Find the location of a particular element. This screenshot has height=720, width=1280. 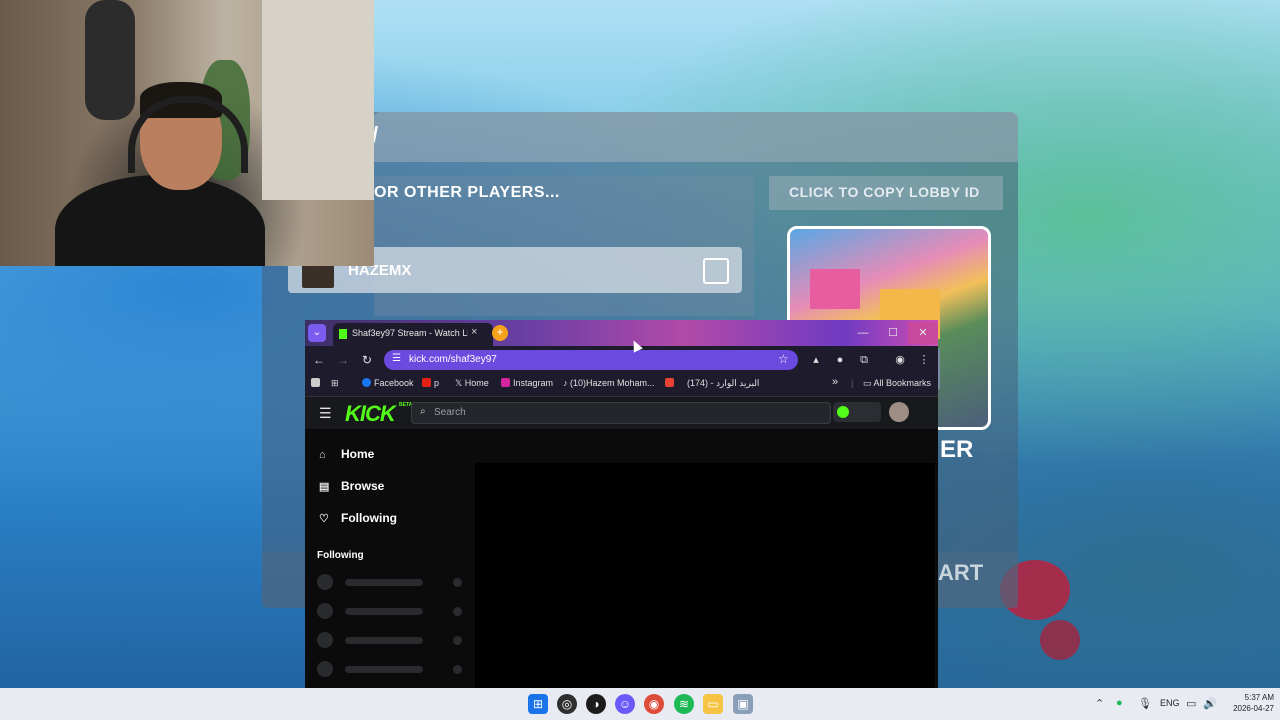

hamburger-menu-icon: ☰ is located at coordinates (325, 413).